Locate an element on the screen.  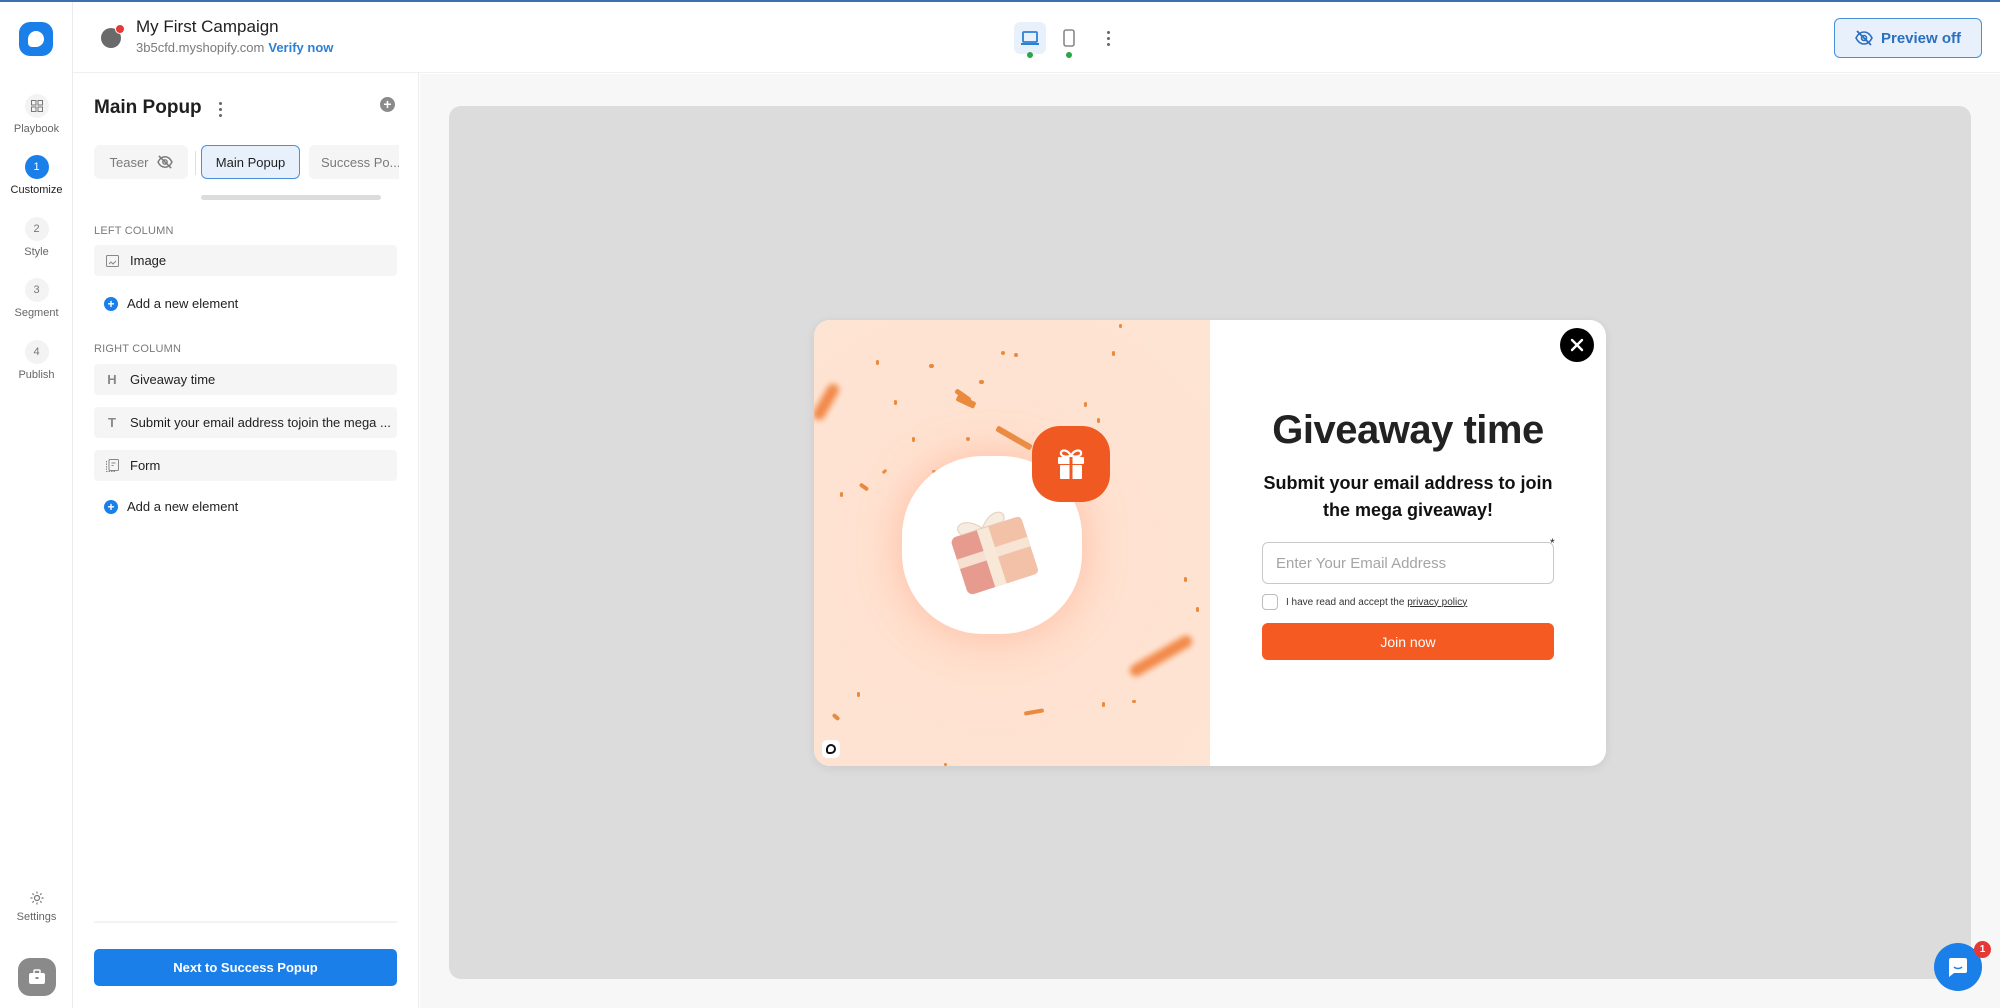
preview-toggle-button: Preview off is located at coordinates (1908, 38).